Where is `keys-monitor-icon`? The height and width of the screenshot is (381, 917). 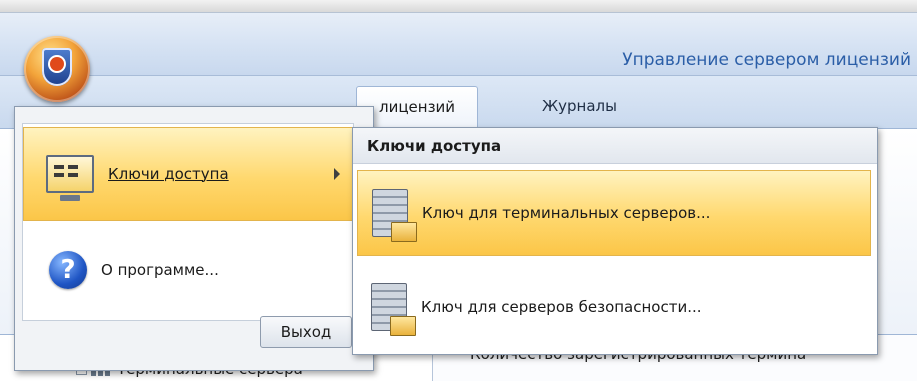
keys-monitor-icon is located at coordinates (70, 178).